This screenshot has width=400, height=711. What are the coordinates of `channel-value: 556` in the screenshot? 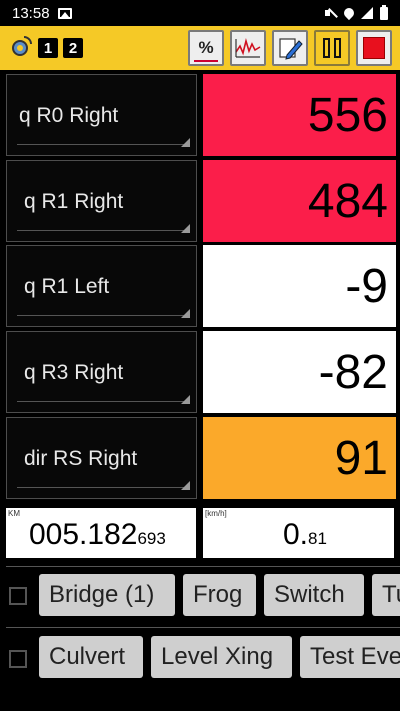 It's located at (299, 115).